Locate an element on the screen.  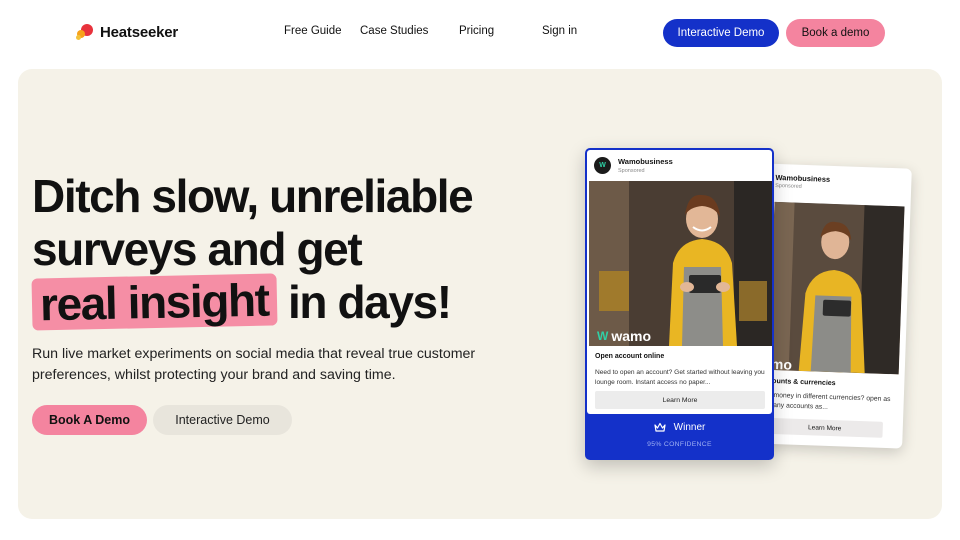
wamo-logo-icon: W is located at coordinates (603, 336).